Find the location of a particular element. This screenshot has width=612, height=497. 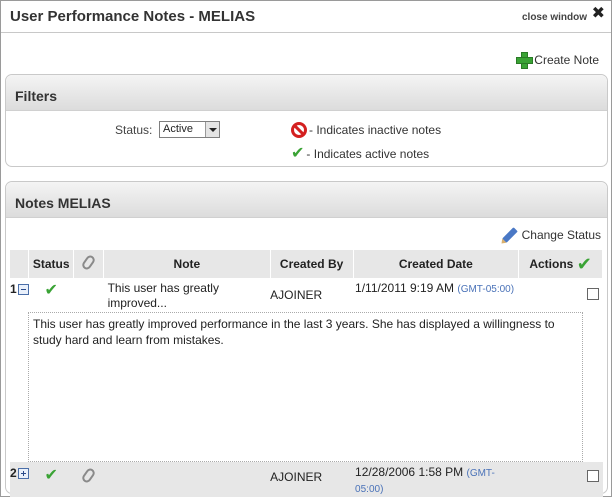

pencil-icon is located at coordinates (509, 235).